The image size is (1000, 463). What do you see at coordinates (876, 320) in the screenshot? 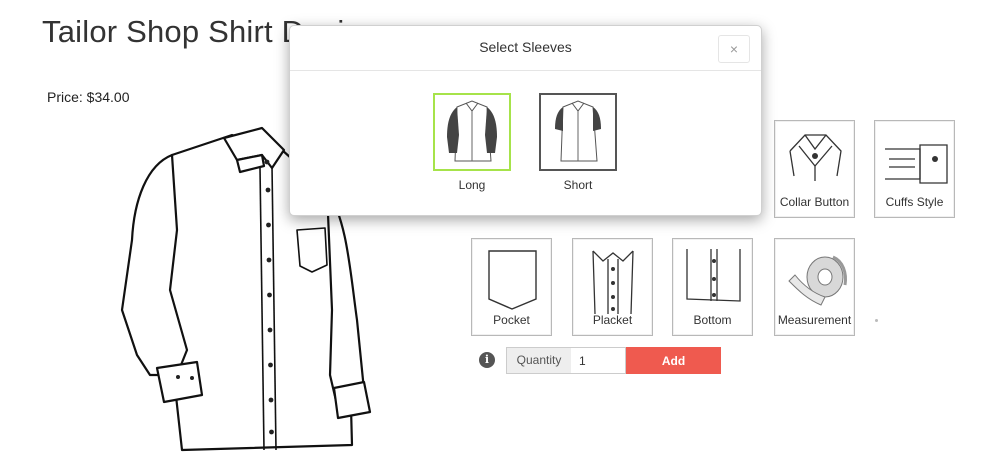
I see `decorative-dot` at bounding box center [876, 320].